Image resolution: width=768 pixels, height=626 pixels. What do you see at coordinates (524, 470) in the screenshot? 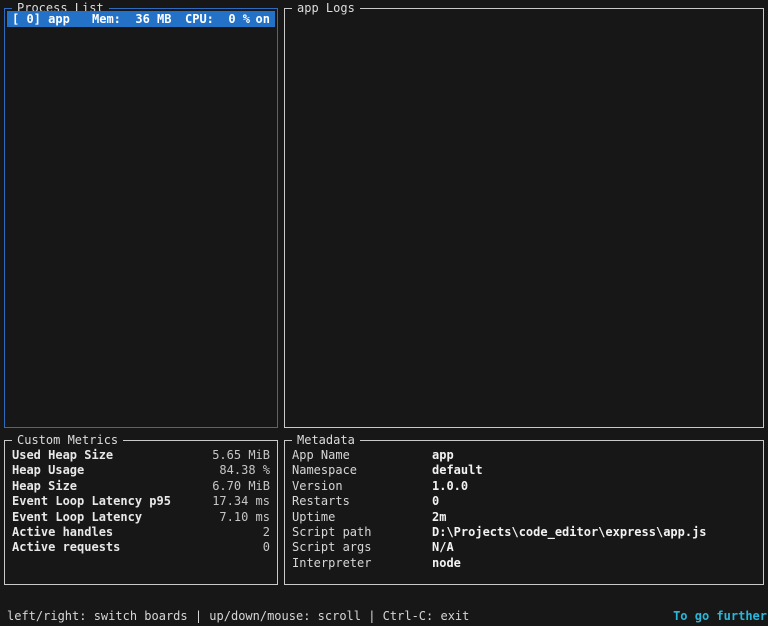
I see `metadata-row: Namespace default` at bounding box center [524, 470].